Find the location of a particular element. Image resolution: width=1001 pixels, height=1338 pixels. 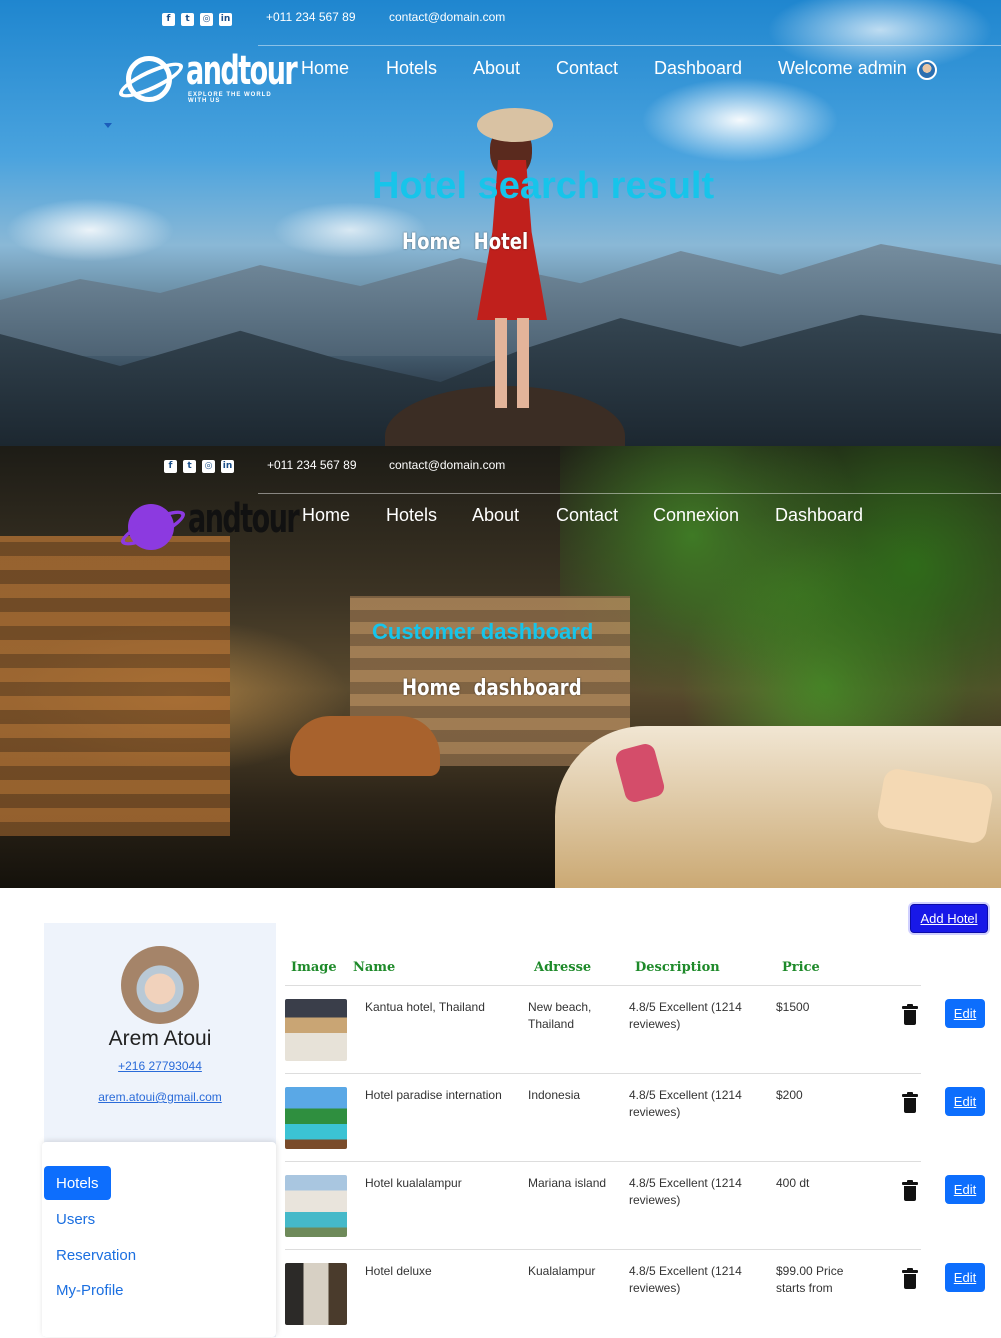

profile-email-link: arem.atoui@gmail.com is located at coordinates (160, 1097).